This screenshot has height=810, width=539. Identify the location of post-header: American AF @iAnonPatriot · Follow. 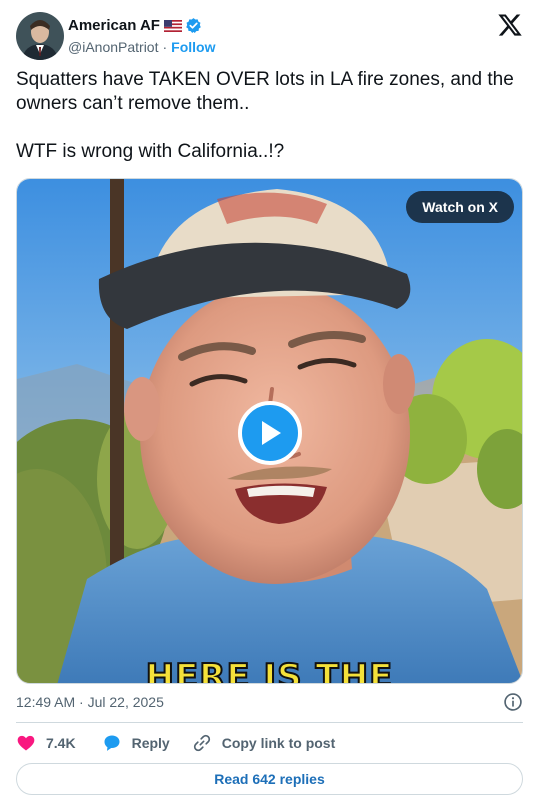
(269, 36).